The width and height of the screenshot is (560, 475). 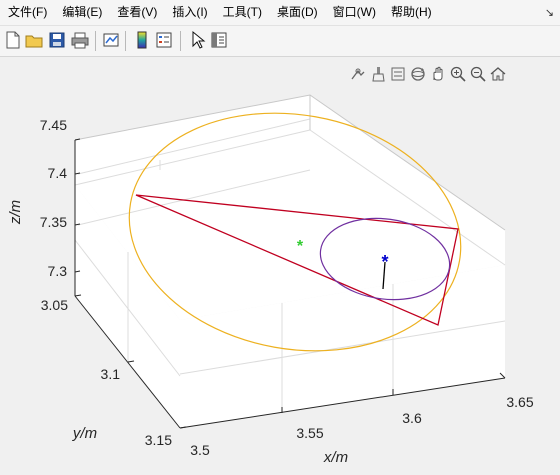 What do you see at coordinates (111, 374) in the screenshot?
I see `y-tick-label: 3.1` at bounding box center [111, 374].